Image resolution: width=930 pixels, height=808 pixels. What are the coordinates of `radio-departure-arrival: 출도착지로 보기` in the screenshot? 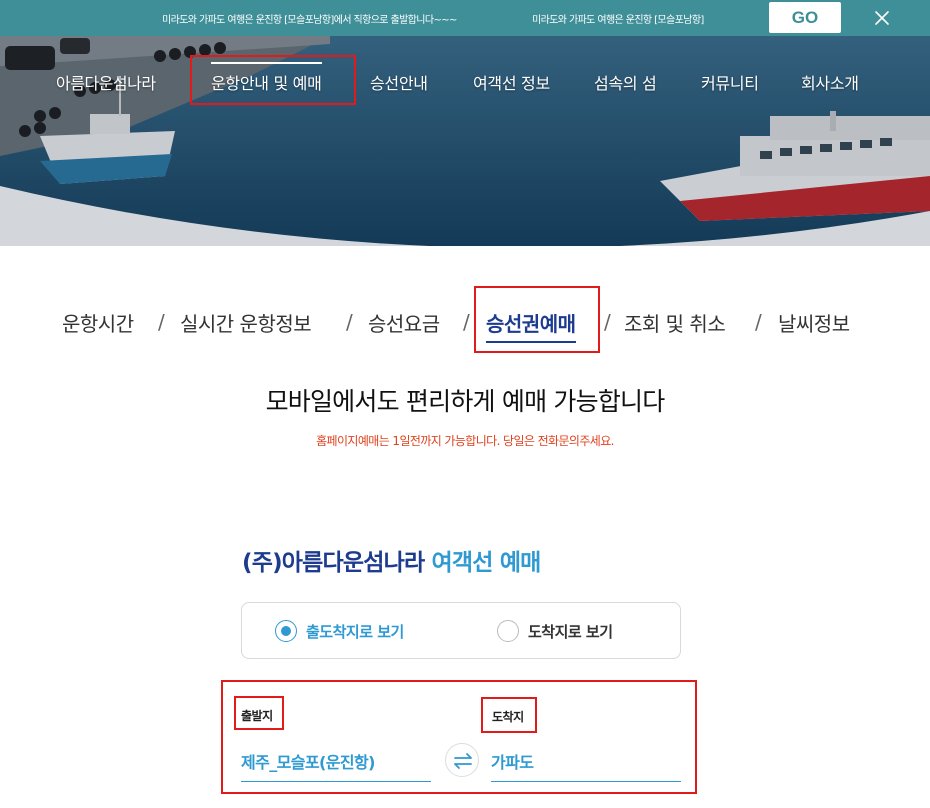 It's located at (350, 631).